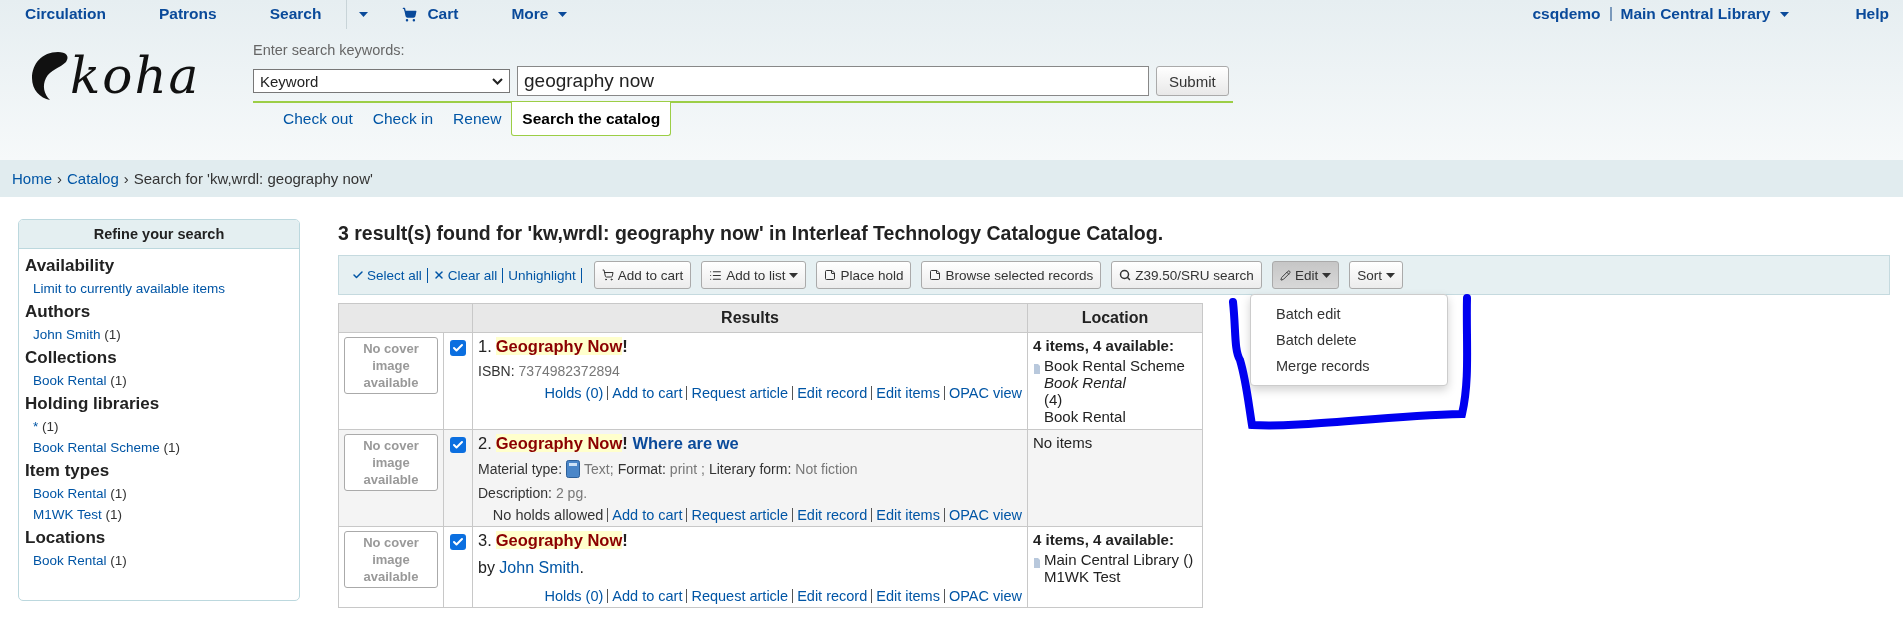  Describe the element at coordinates (1305, 275) in the screenshot. I see `toolbar-button: Edit` at that location.